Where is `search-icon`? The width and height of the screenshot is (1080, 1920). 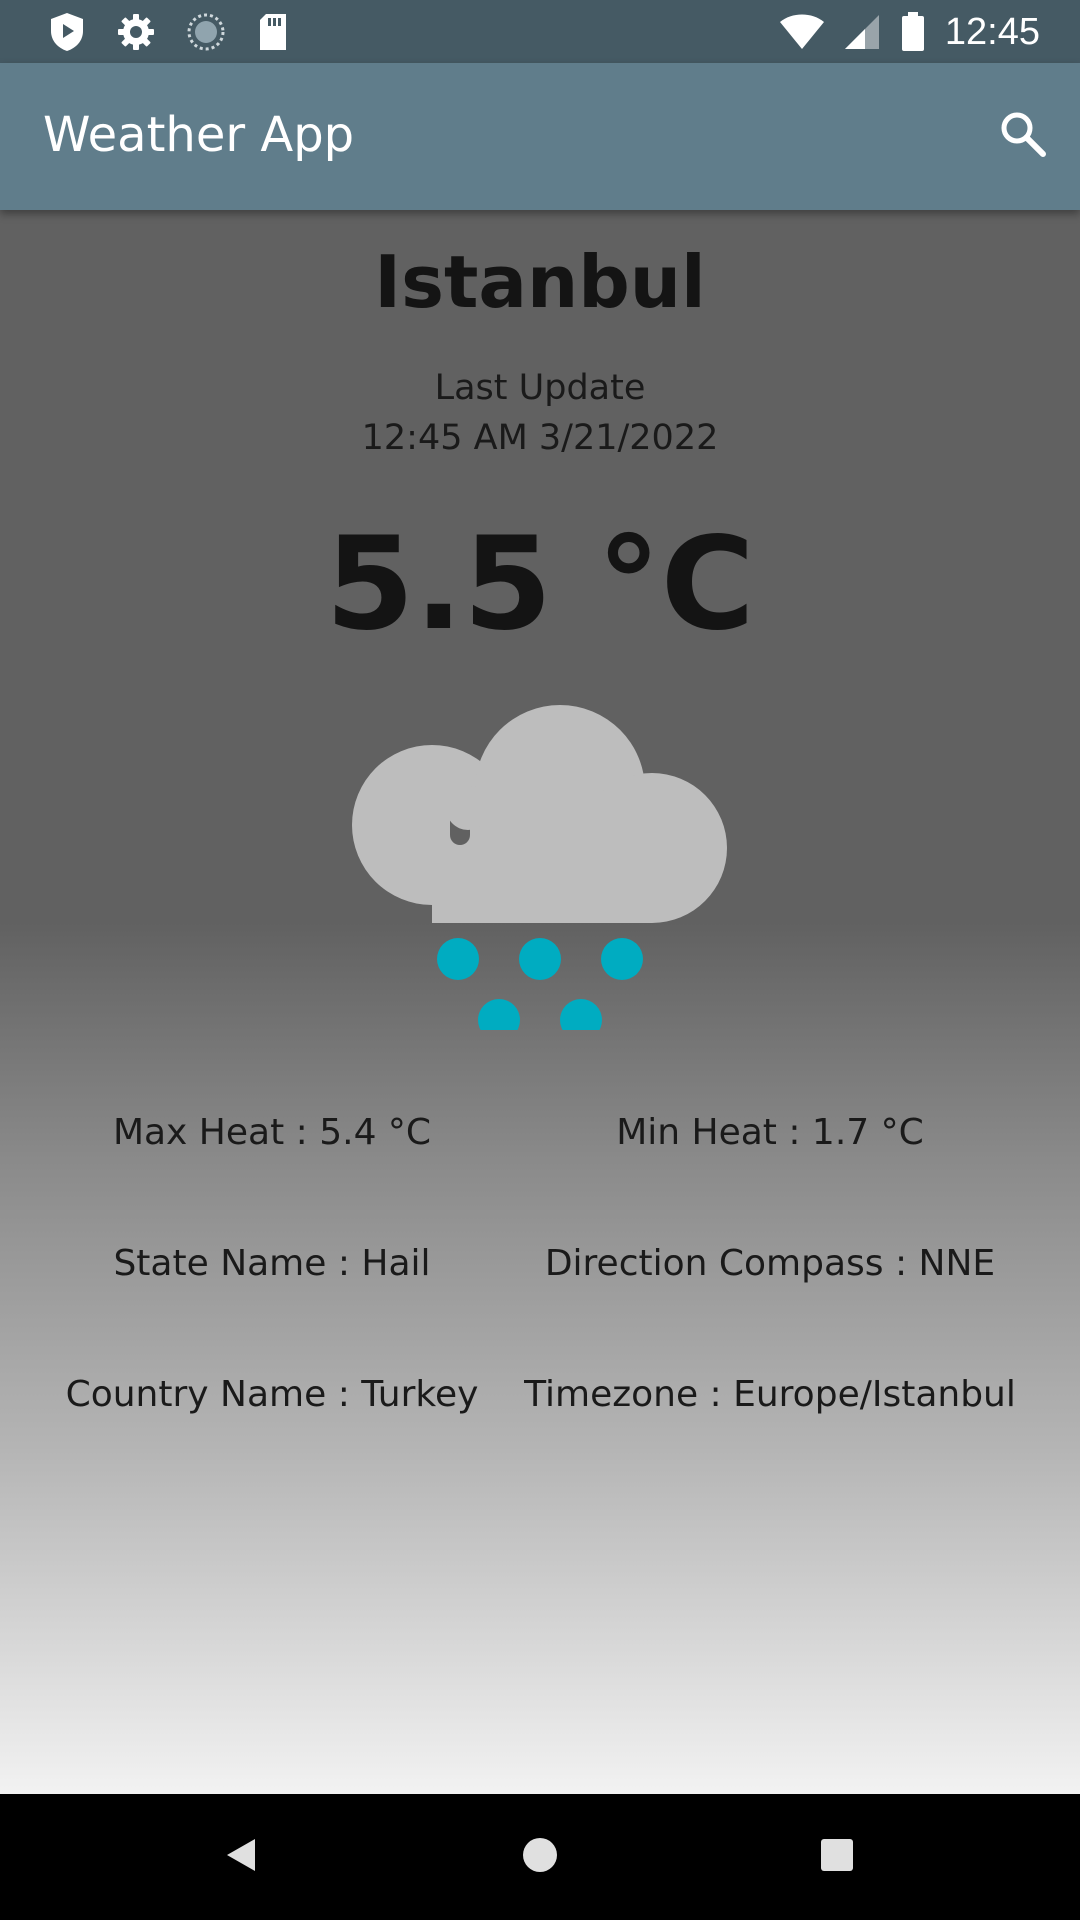 search-icon is located at coordinates (1023, 136).